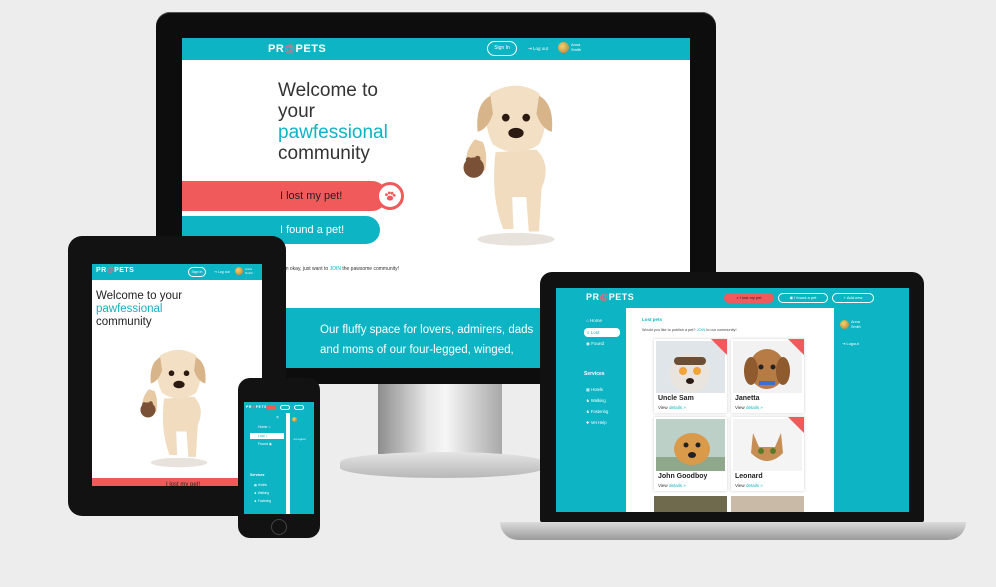  I want to click on publish-join-link: JOIN, so click(701, 330).